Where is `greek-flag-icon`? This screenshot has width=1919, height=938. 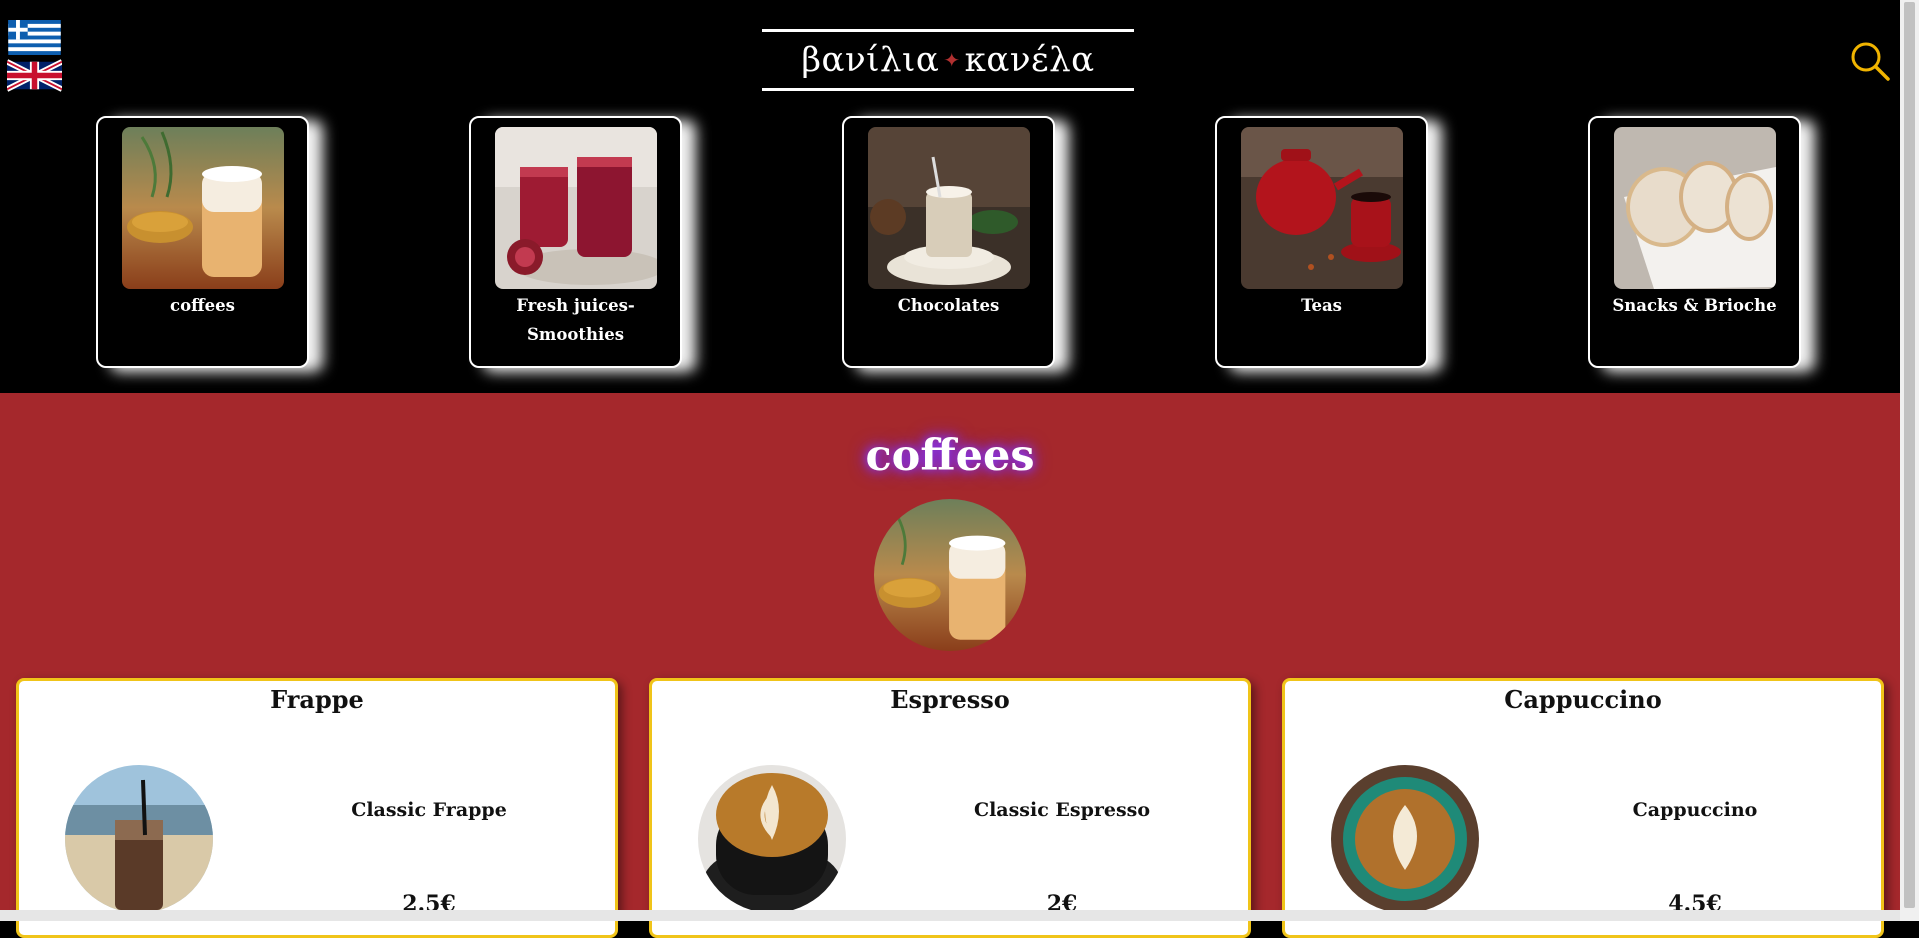
greek-flag-icon is located at coordinates (34, 37).